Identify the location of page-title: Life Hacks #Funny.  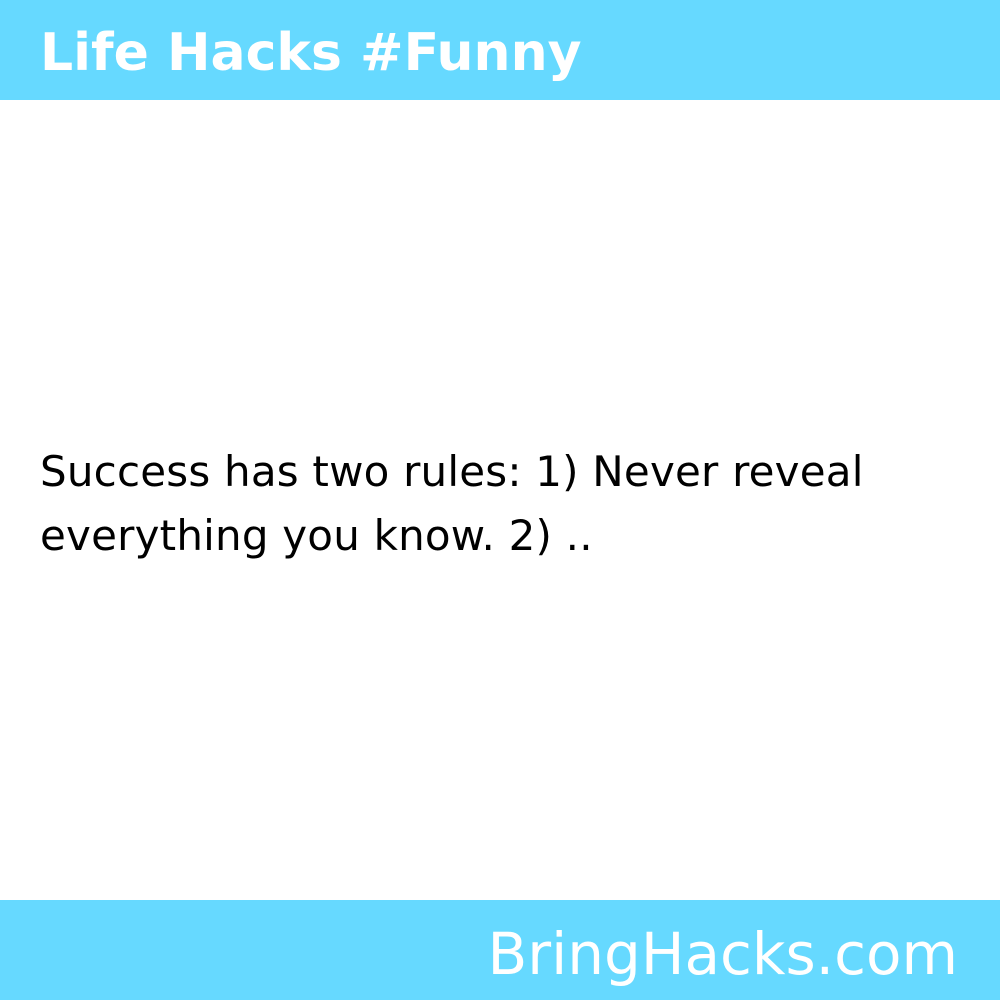
(311, 53).